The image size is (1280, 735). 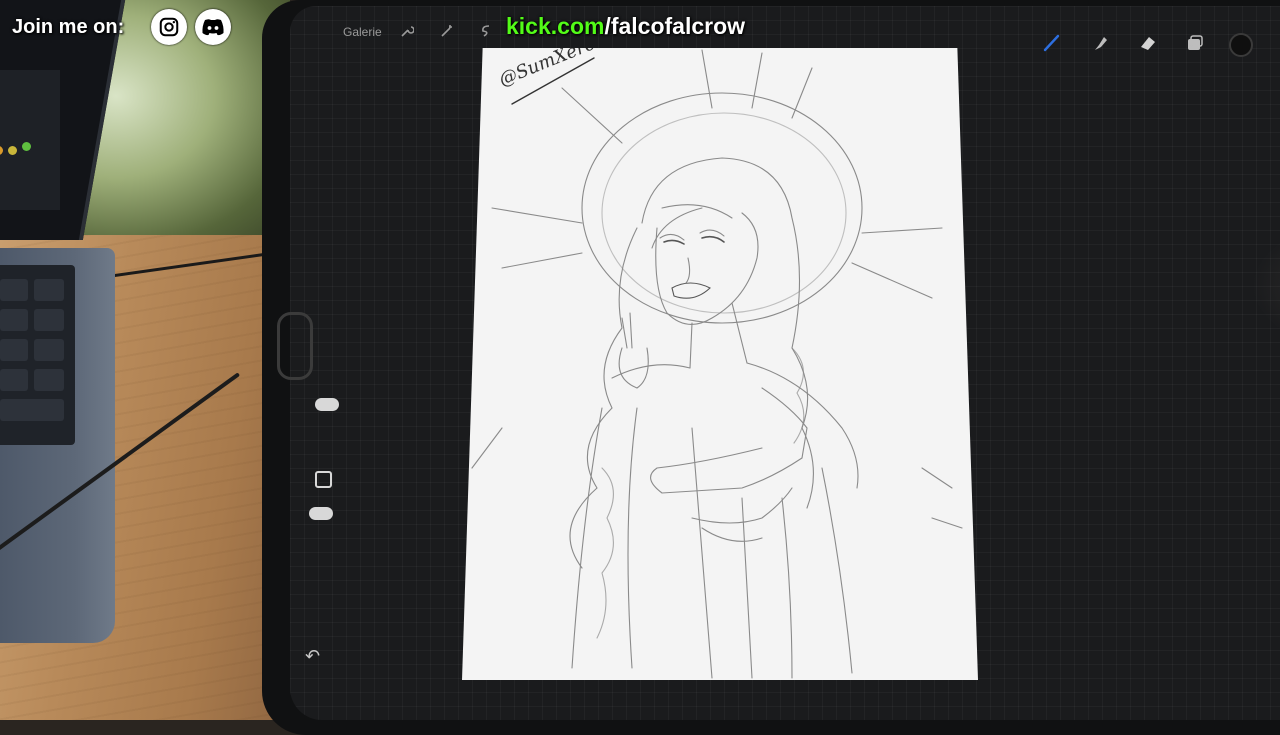 What do you see at coordinates (447, 32) in the screenshot?
I see `magic-wand-icon` at bounding box center [447, 32].